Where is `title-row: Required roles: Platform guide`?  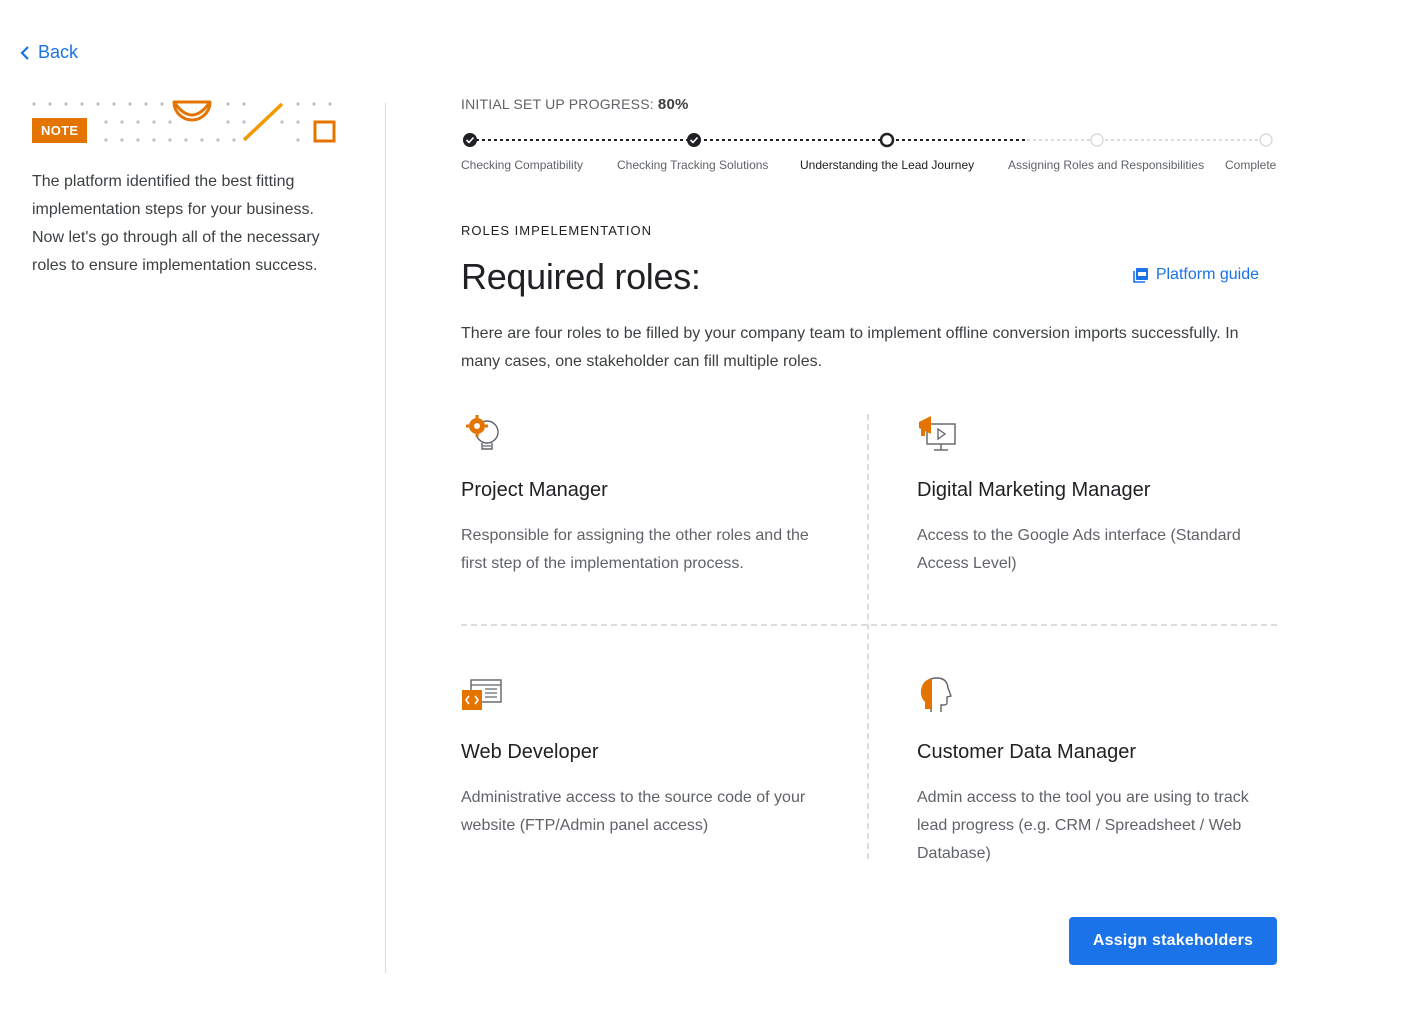 title-row: Required roles: Platform guide is located at coordinates (869, 278).